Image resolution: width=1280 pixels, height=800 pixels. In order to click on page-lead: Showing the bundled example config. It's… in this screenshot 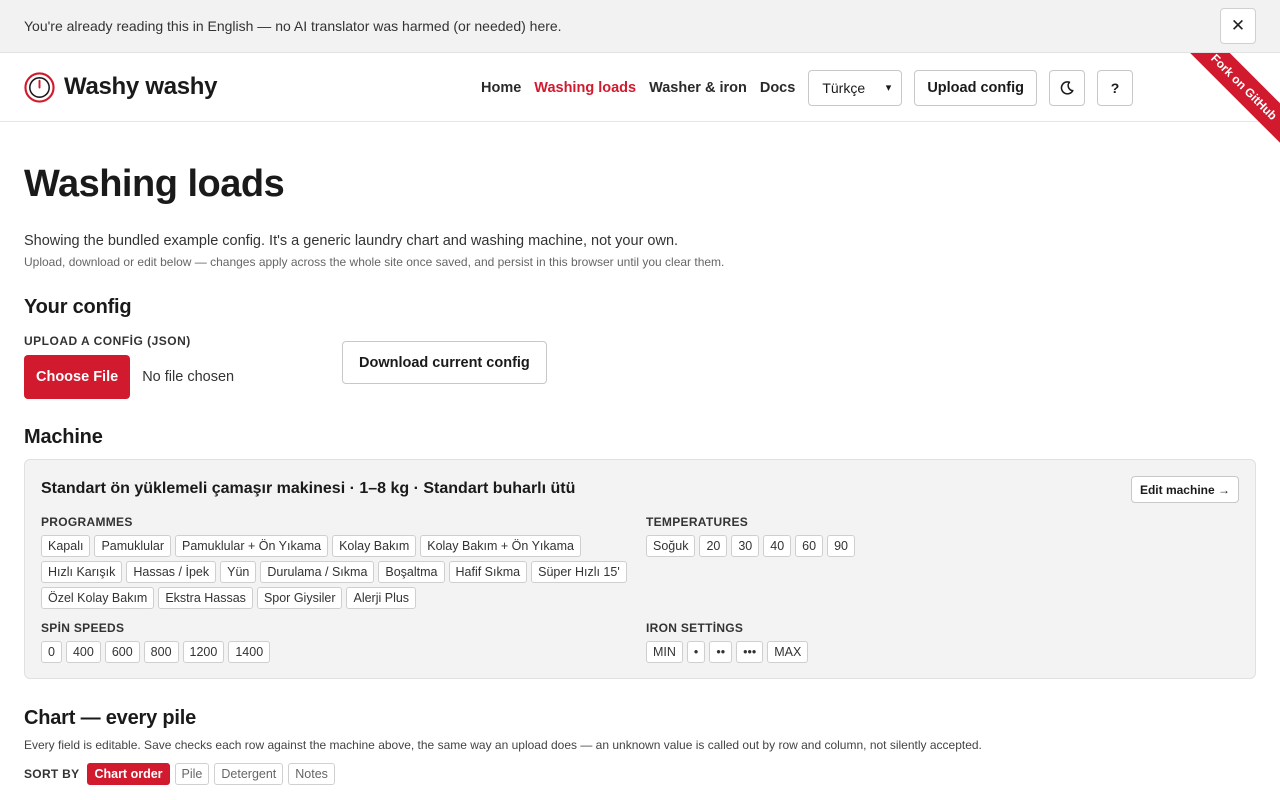, I will do `click(351, 241)`.